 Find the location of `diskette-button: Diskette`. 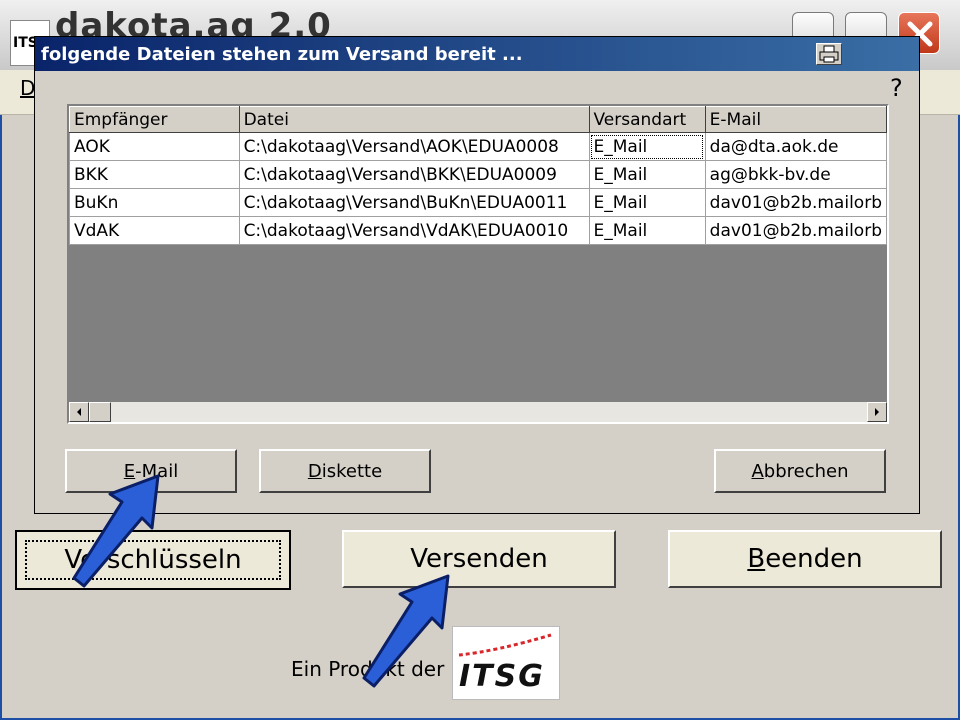

diskette-button: Diskette is located at coordinates (345, 471).